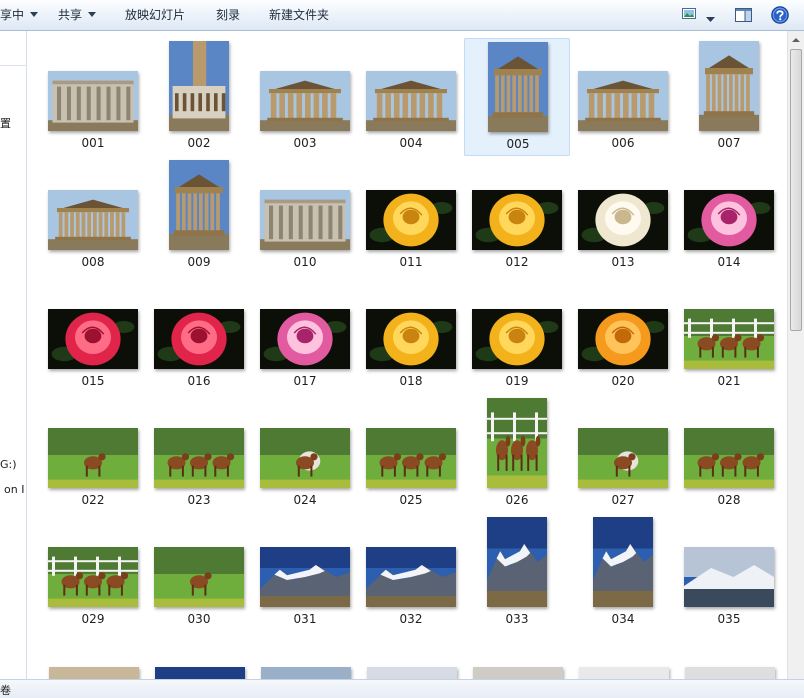  I want to click on toolbar-item-1: 共享, so click(77, 15).